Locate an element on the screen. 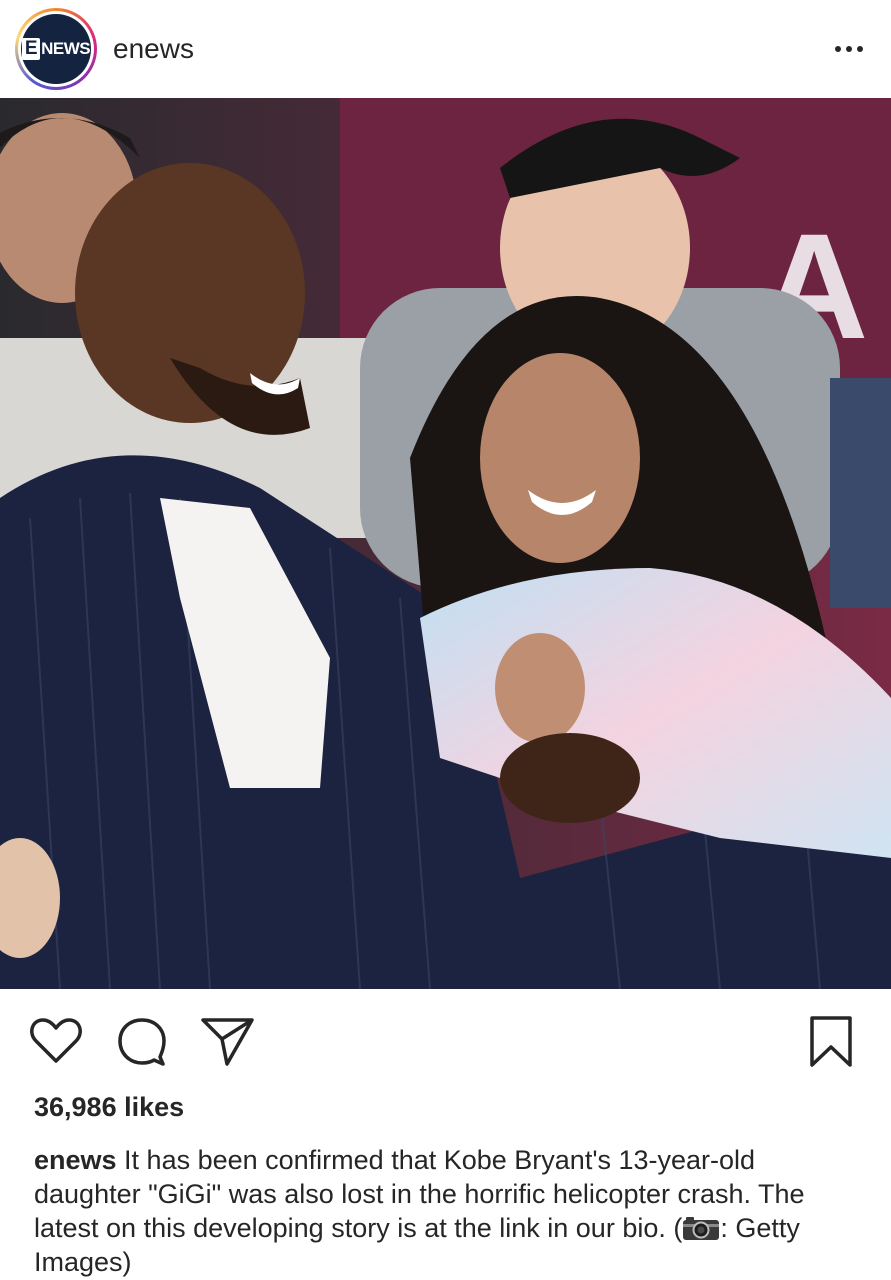 The height and width of the screenshot is (1280, 891). post-actions is located at coordinates (445, 1039).